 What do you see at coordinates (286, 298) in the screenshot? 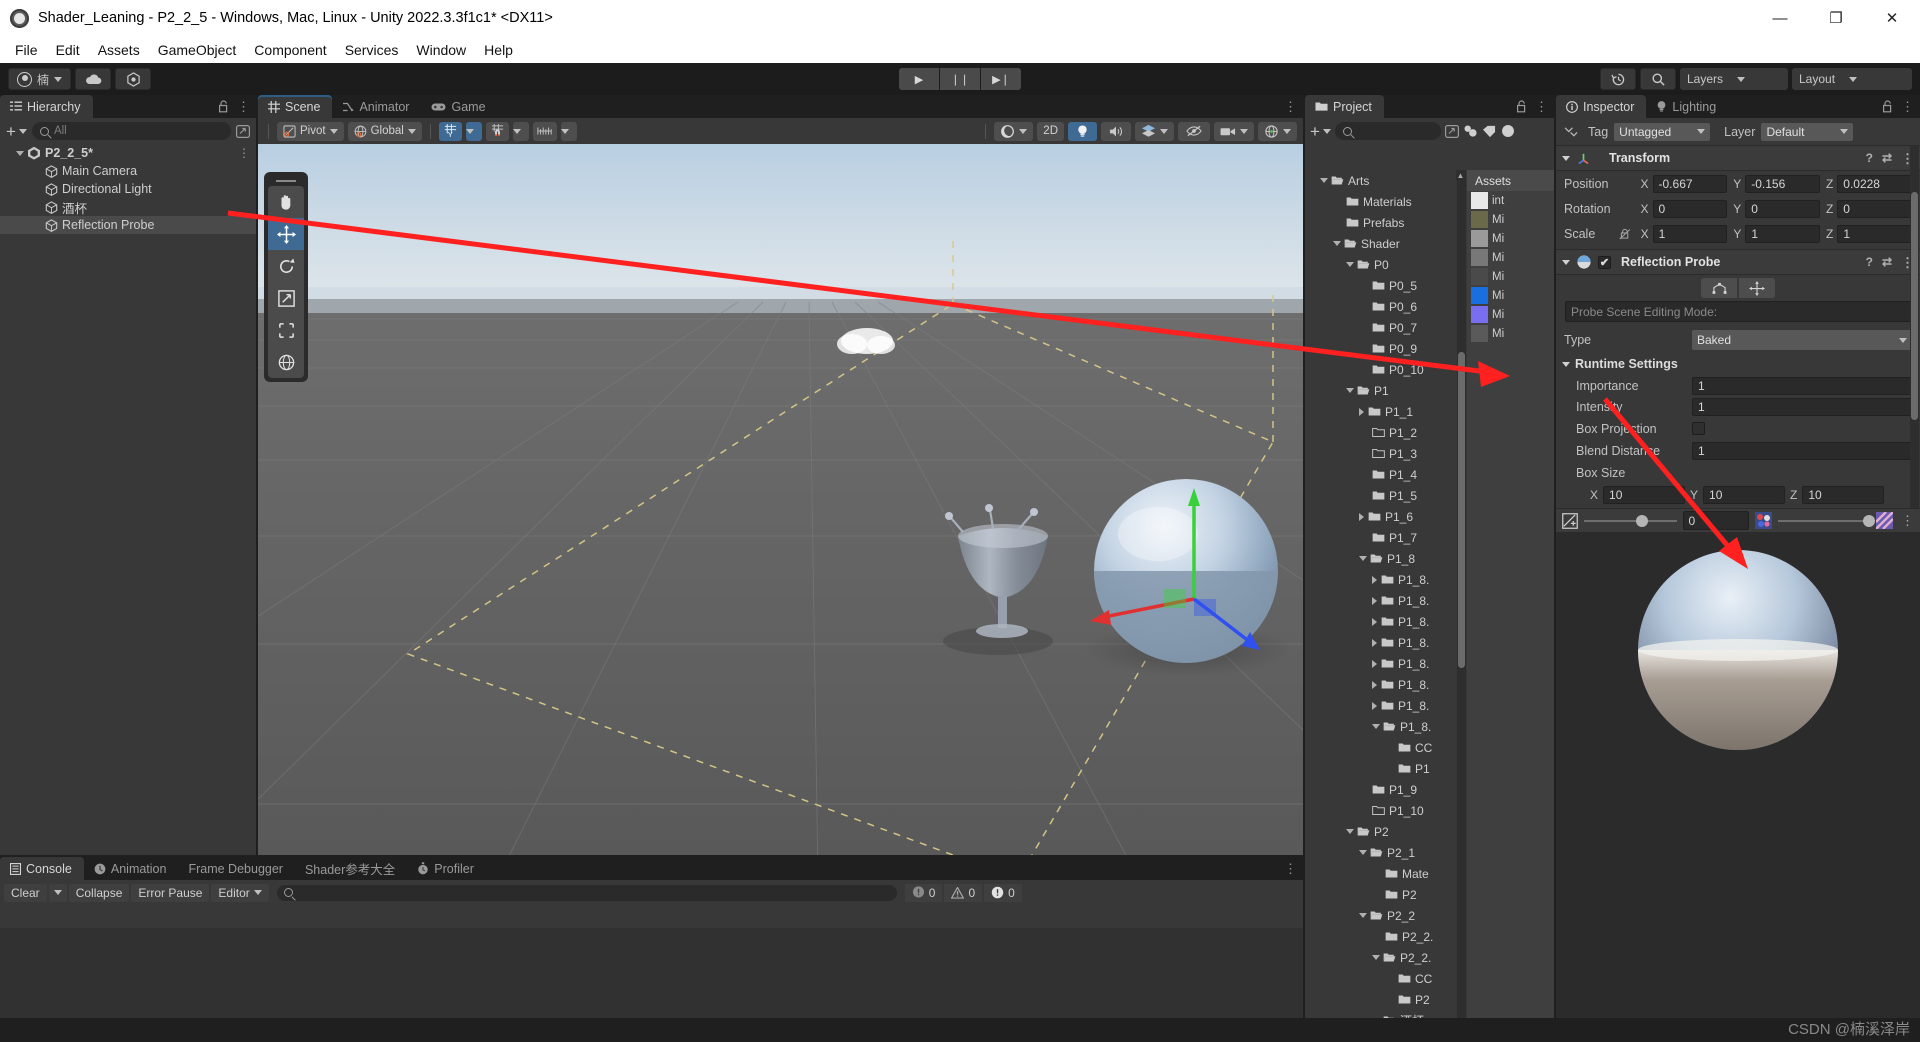
I see `scale-tool-button` at bounding box center [286, 298].